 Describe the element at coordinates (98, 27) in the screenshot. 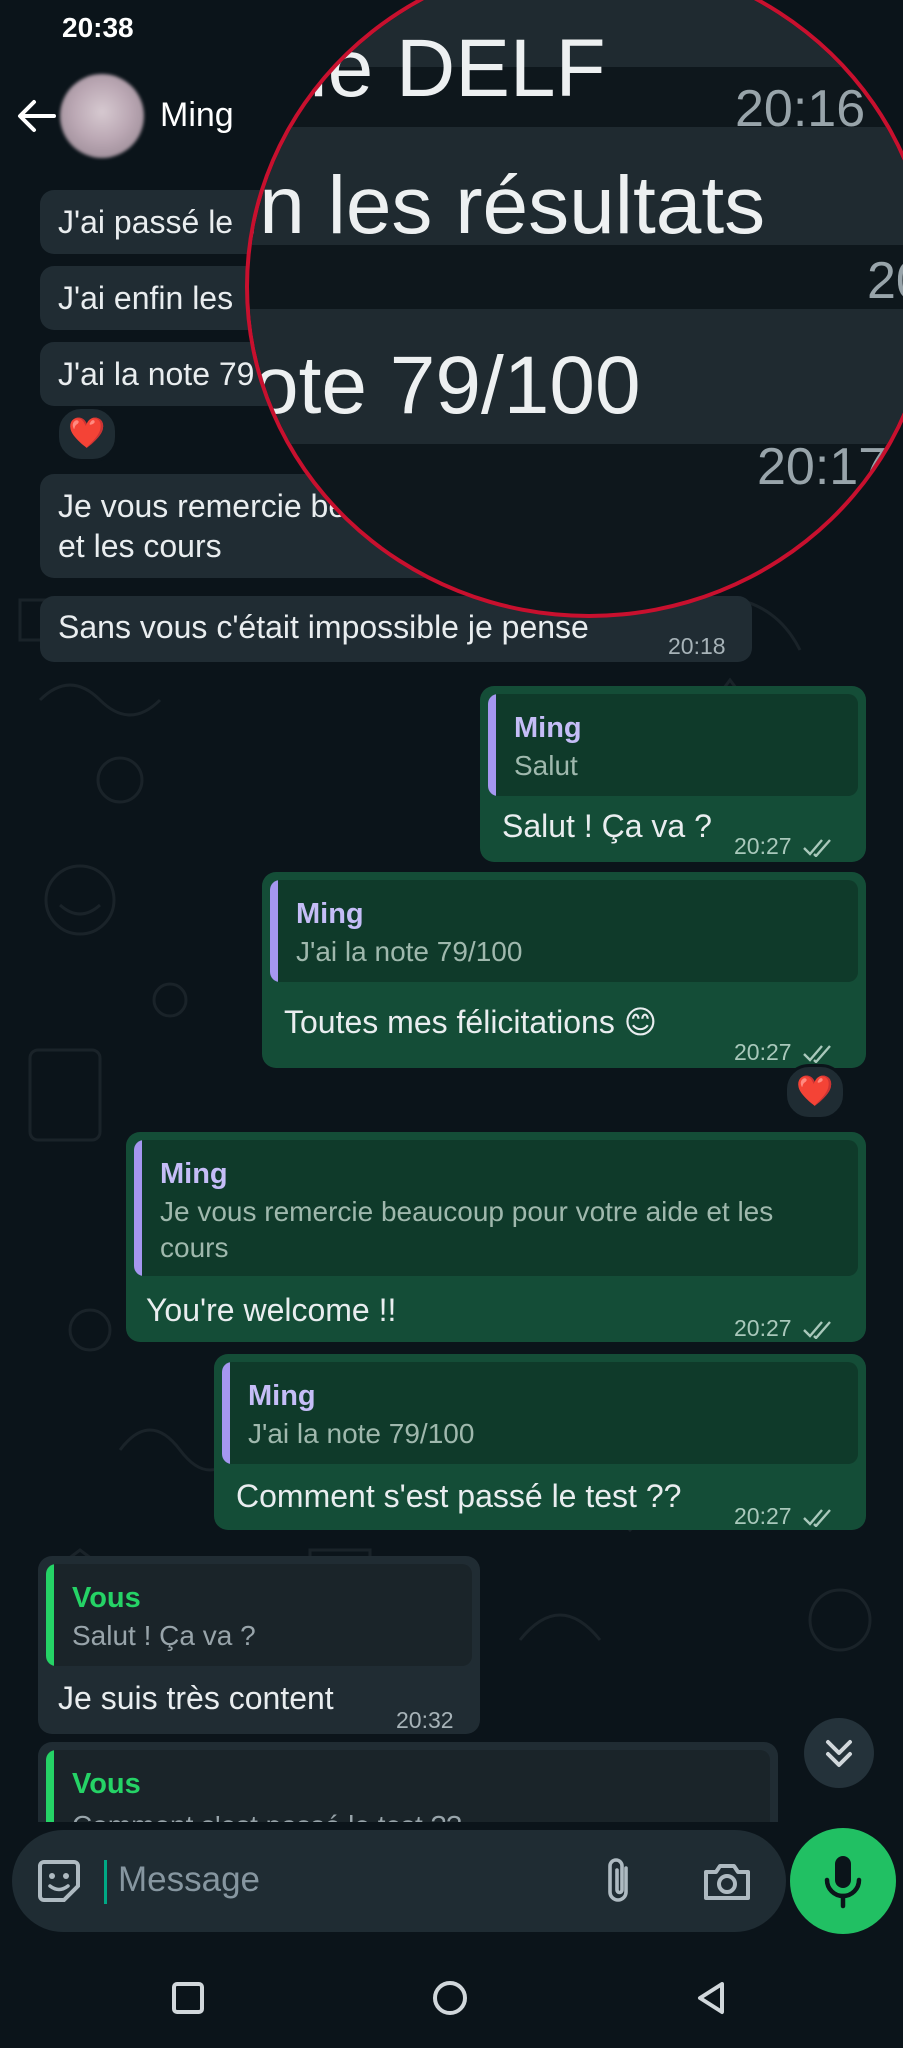

I see `status-time: 20:38` at that location.